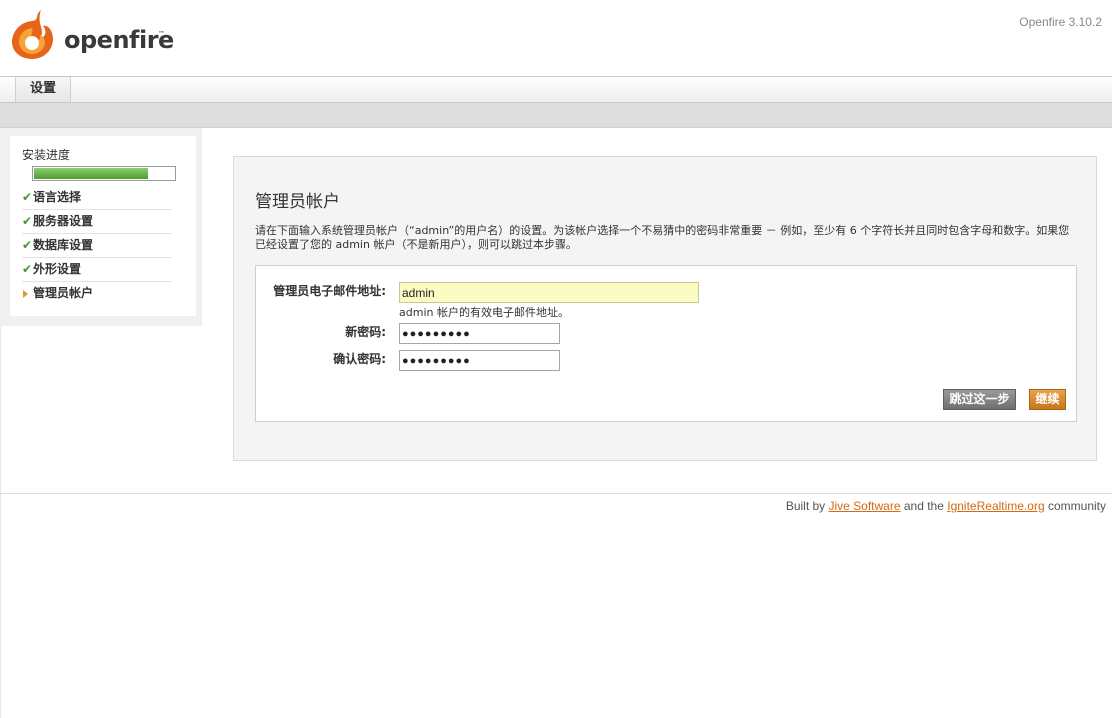  What do you see at coordinates (979, 399) in the screenshot?
I see `skip-step-button: 跳过这一步` at bounding box center [979, 399].